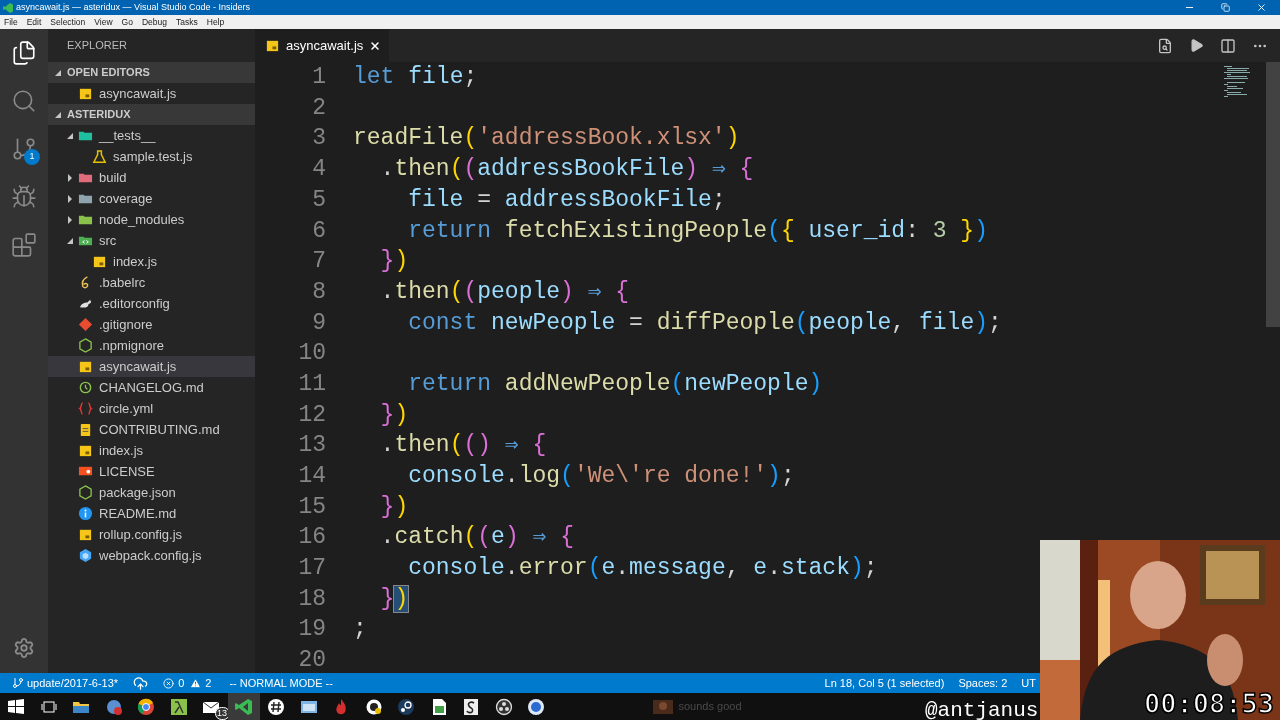 The width and height of the screenshot is (1280, 720). Describe the element at coordinates (151, 324) in the screenshot. I see `file-tree-item: .gitignore` at that location.